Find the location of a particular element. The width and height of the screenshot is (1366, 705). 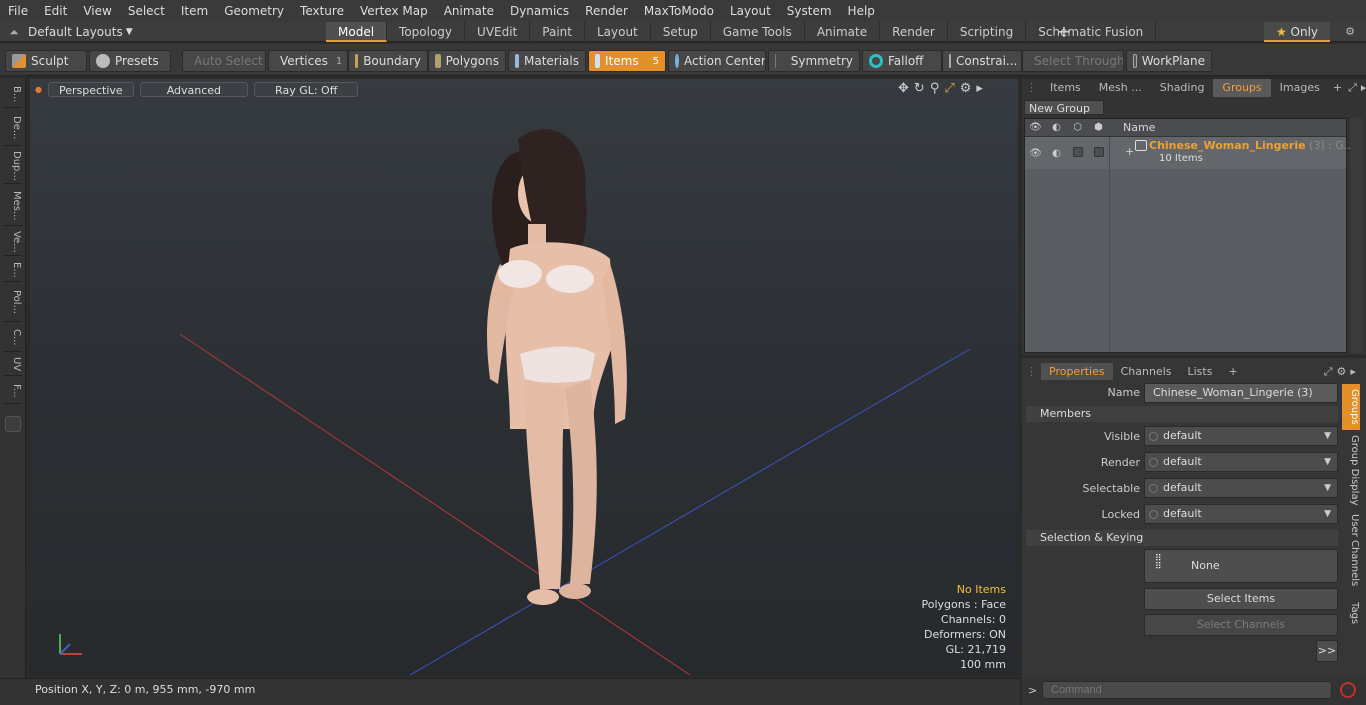

add-tab-icon: + is located at coordinates (1064, 32).